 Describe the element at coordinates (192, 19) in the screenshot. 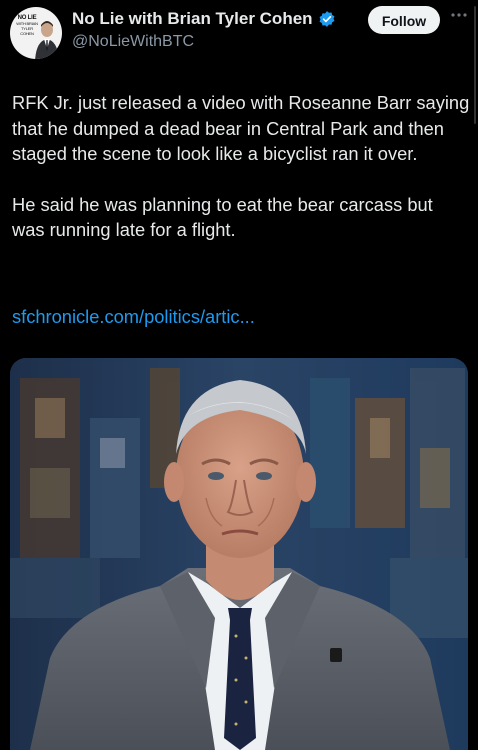

I see `author-display-name: No Lie with Brian Tyler Cohen` at that location.